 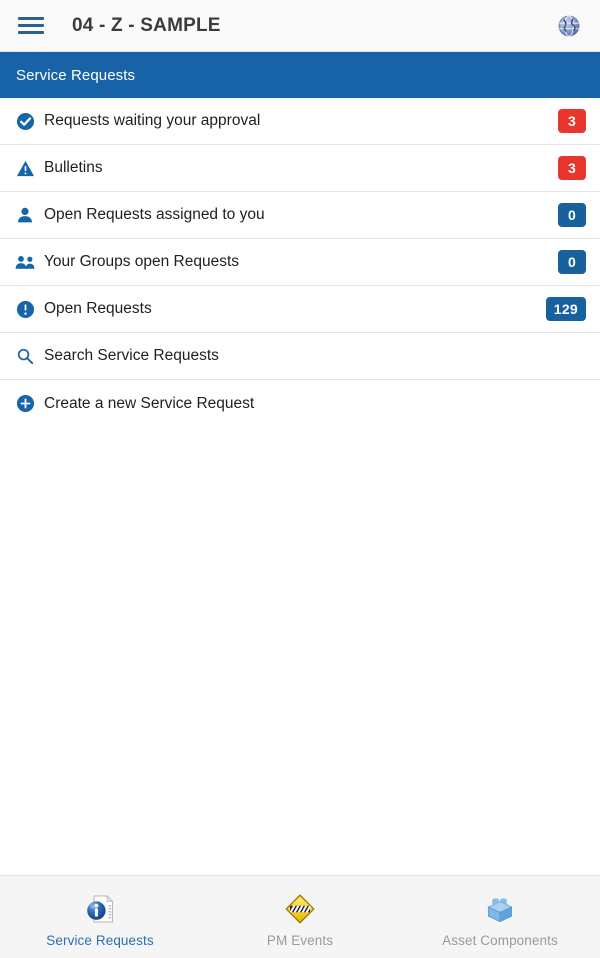 What do you see at coordinates (25, 168) in the screenshot?
I see `warning-triangle-icon` at bounding box center [25, 168].